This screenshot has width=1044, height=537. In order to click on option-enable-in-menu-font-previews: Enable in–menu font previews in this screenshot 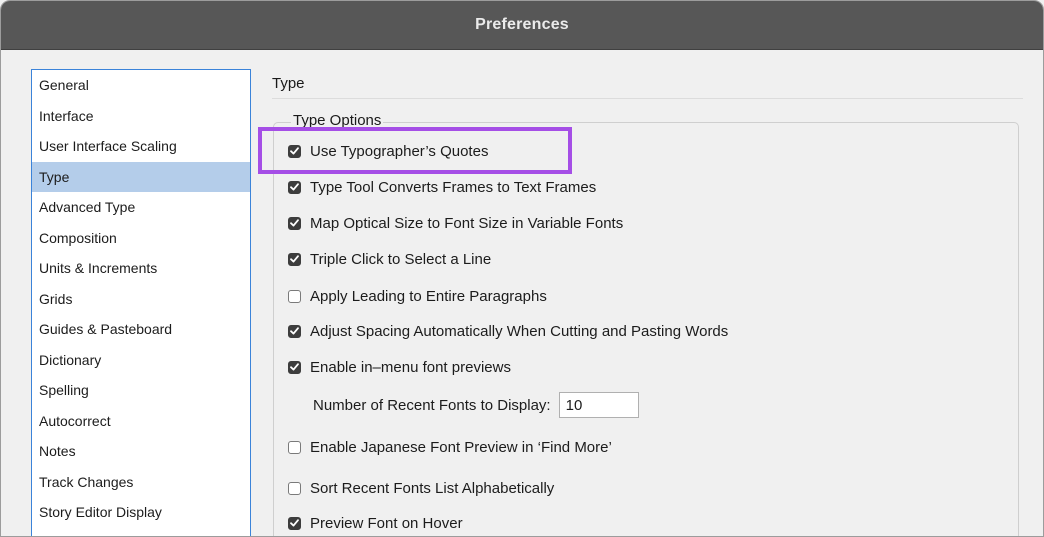, I will do `click(399, 367)`.